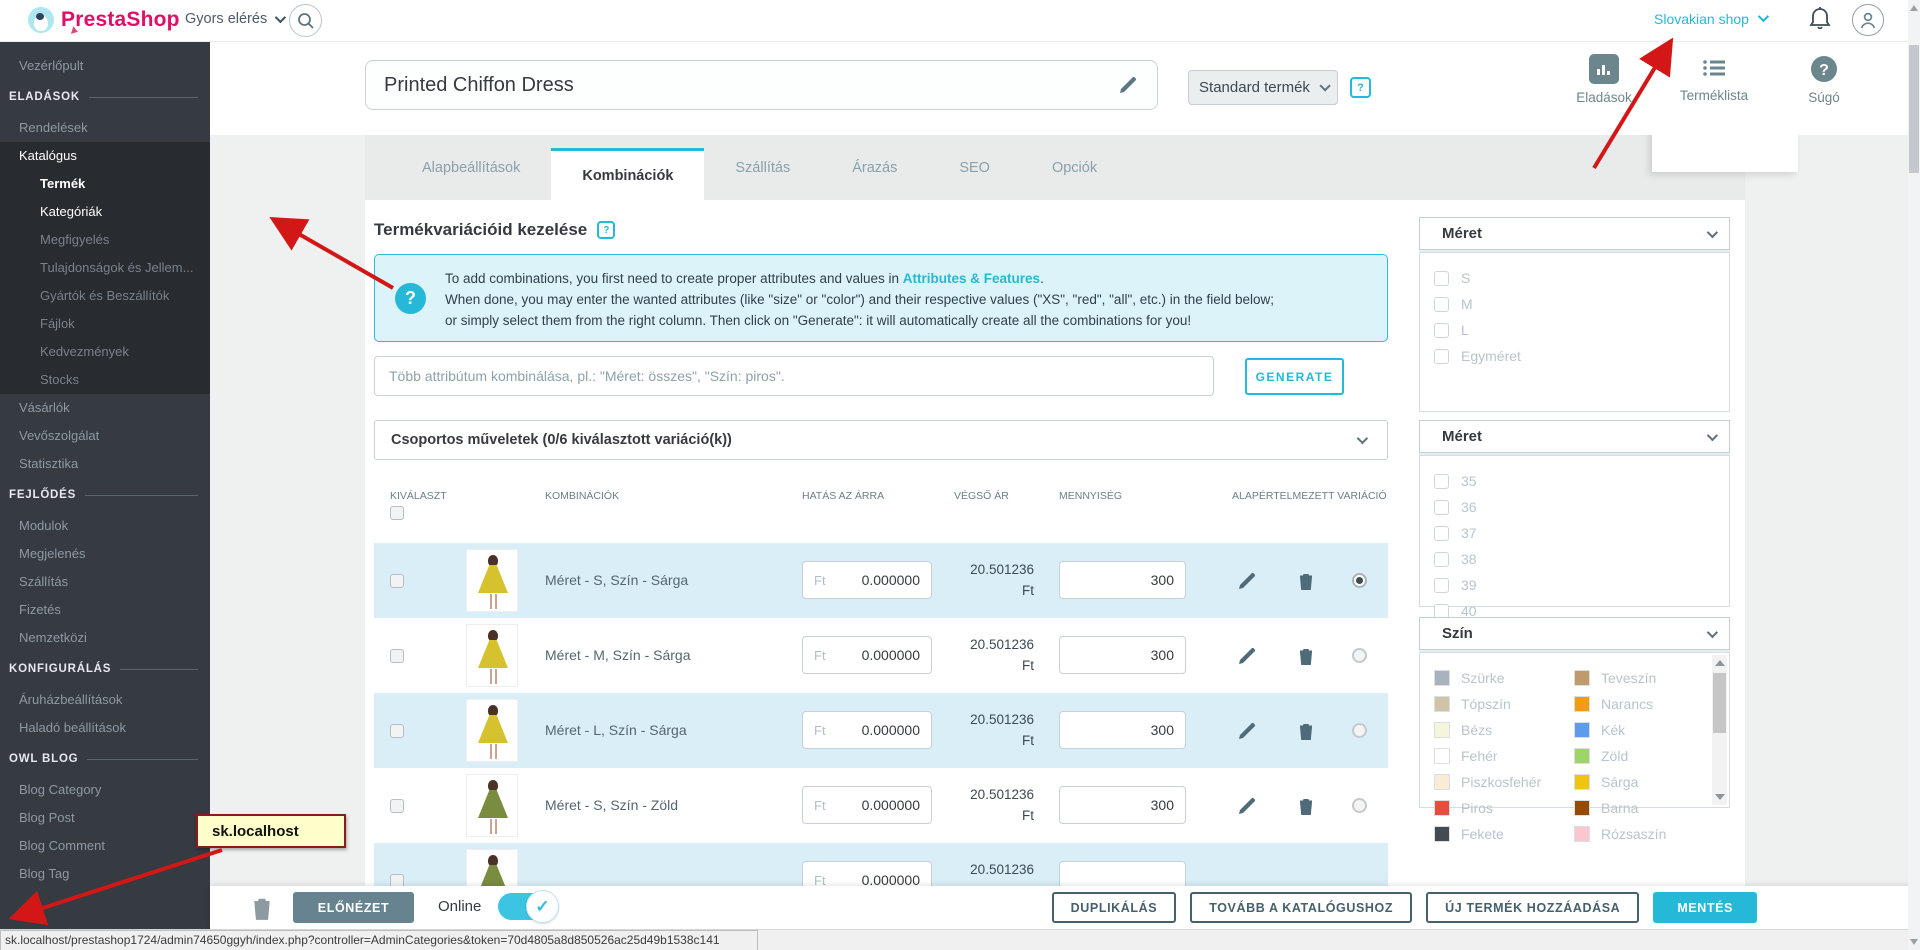 This screenshot has width=1920, height=950. What do you see at coordinates (105, 66) in the screenshot?
I see `sidebar-item-dashboard: Vezérlőpult` at bounding box center [105, 66].